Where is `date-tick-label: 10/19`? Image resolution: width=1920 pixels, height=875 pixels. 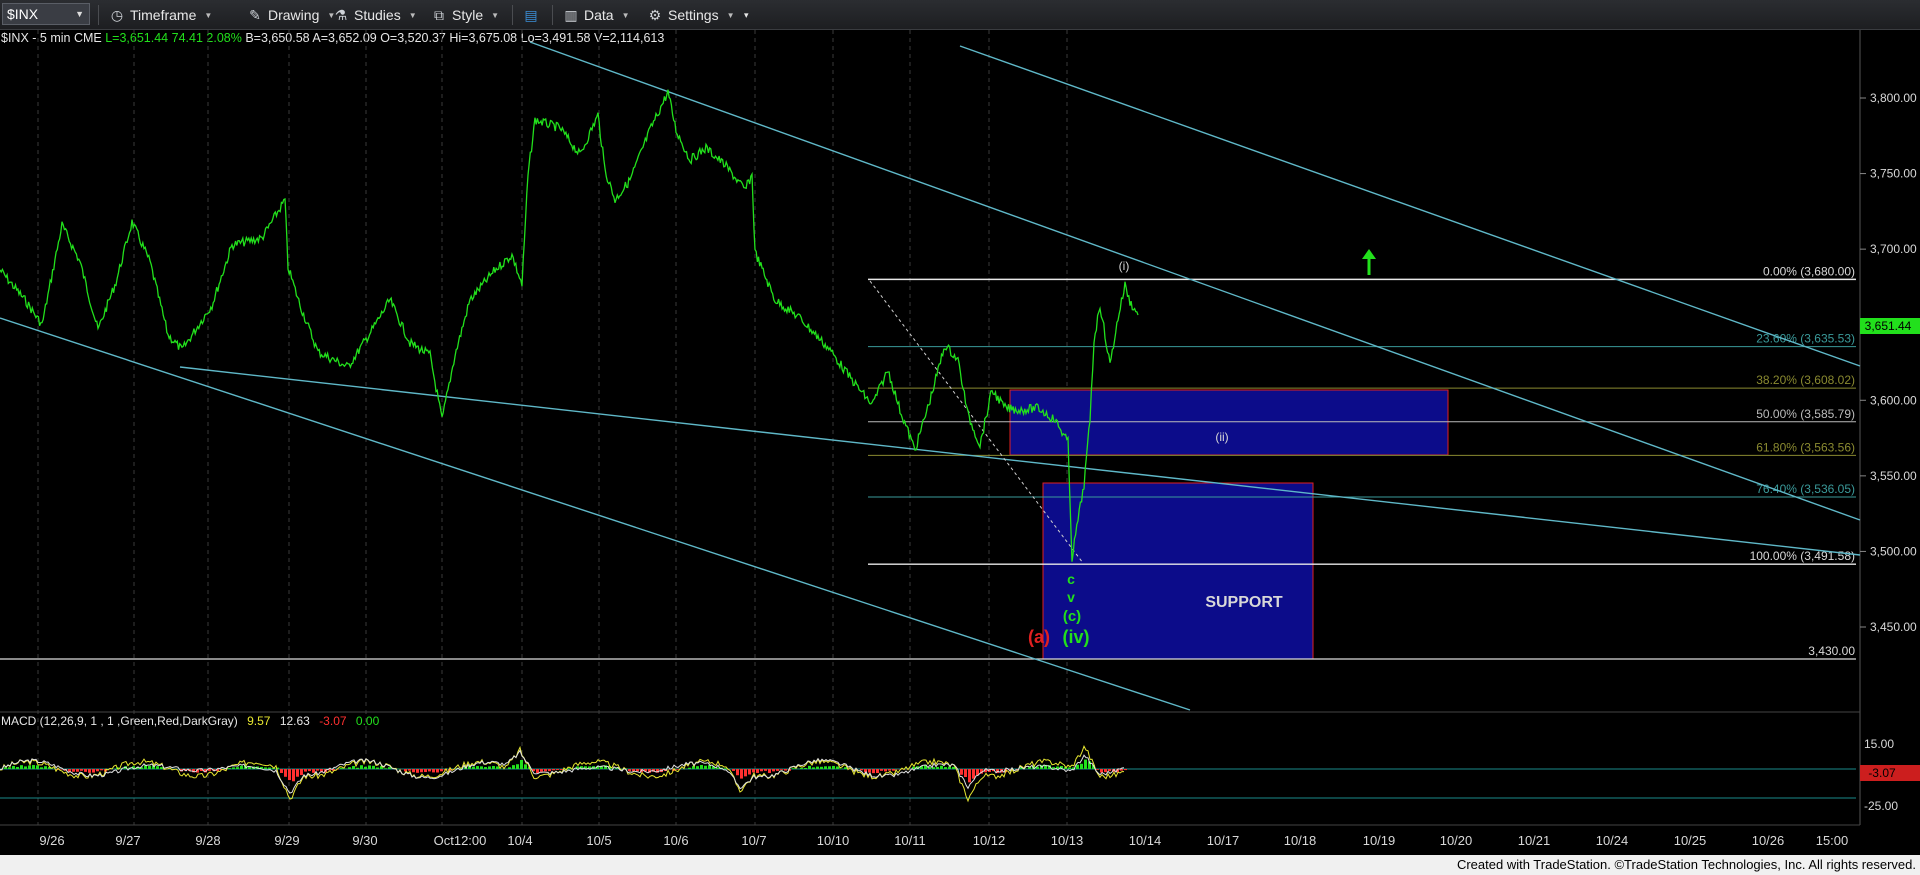 date-tick-label: 10/19 is located at coordinates (1379, 840).